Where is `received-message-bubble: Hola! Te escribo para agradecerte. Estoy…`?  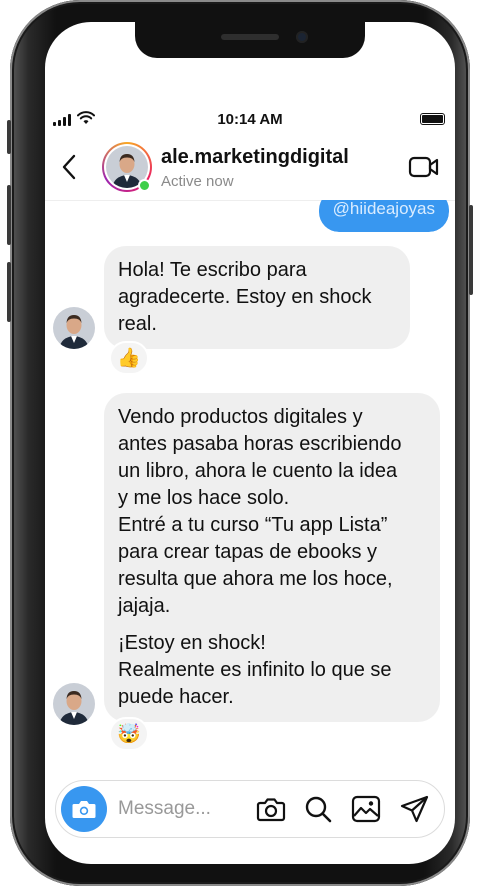
received-message-bubble: Hola! Te escribo para agradecerte. Estoy… is located at coordinates (257, 297).